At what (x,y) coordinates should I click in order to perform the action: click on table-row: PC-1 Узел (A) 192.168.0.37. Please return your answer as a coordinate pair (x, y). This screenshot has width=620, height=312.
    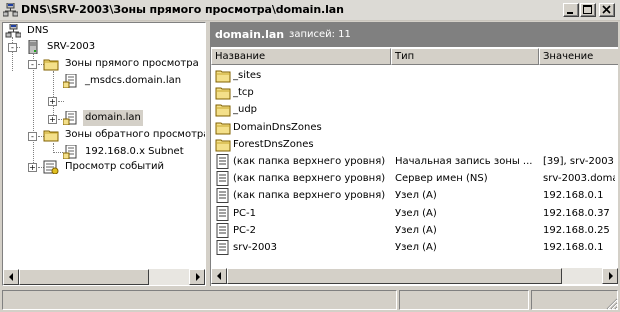
    Looking at the image, I should click on (410, 213).